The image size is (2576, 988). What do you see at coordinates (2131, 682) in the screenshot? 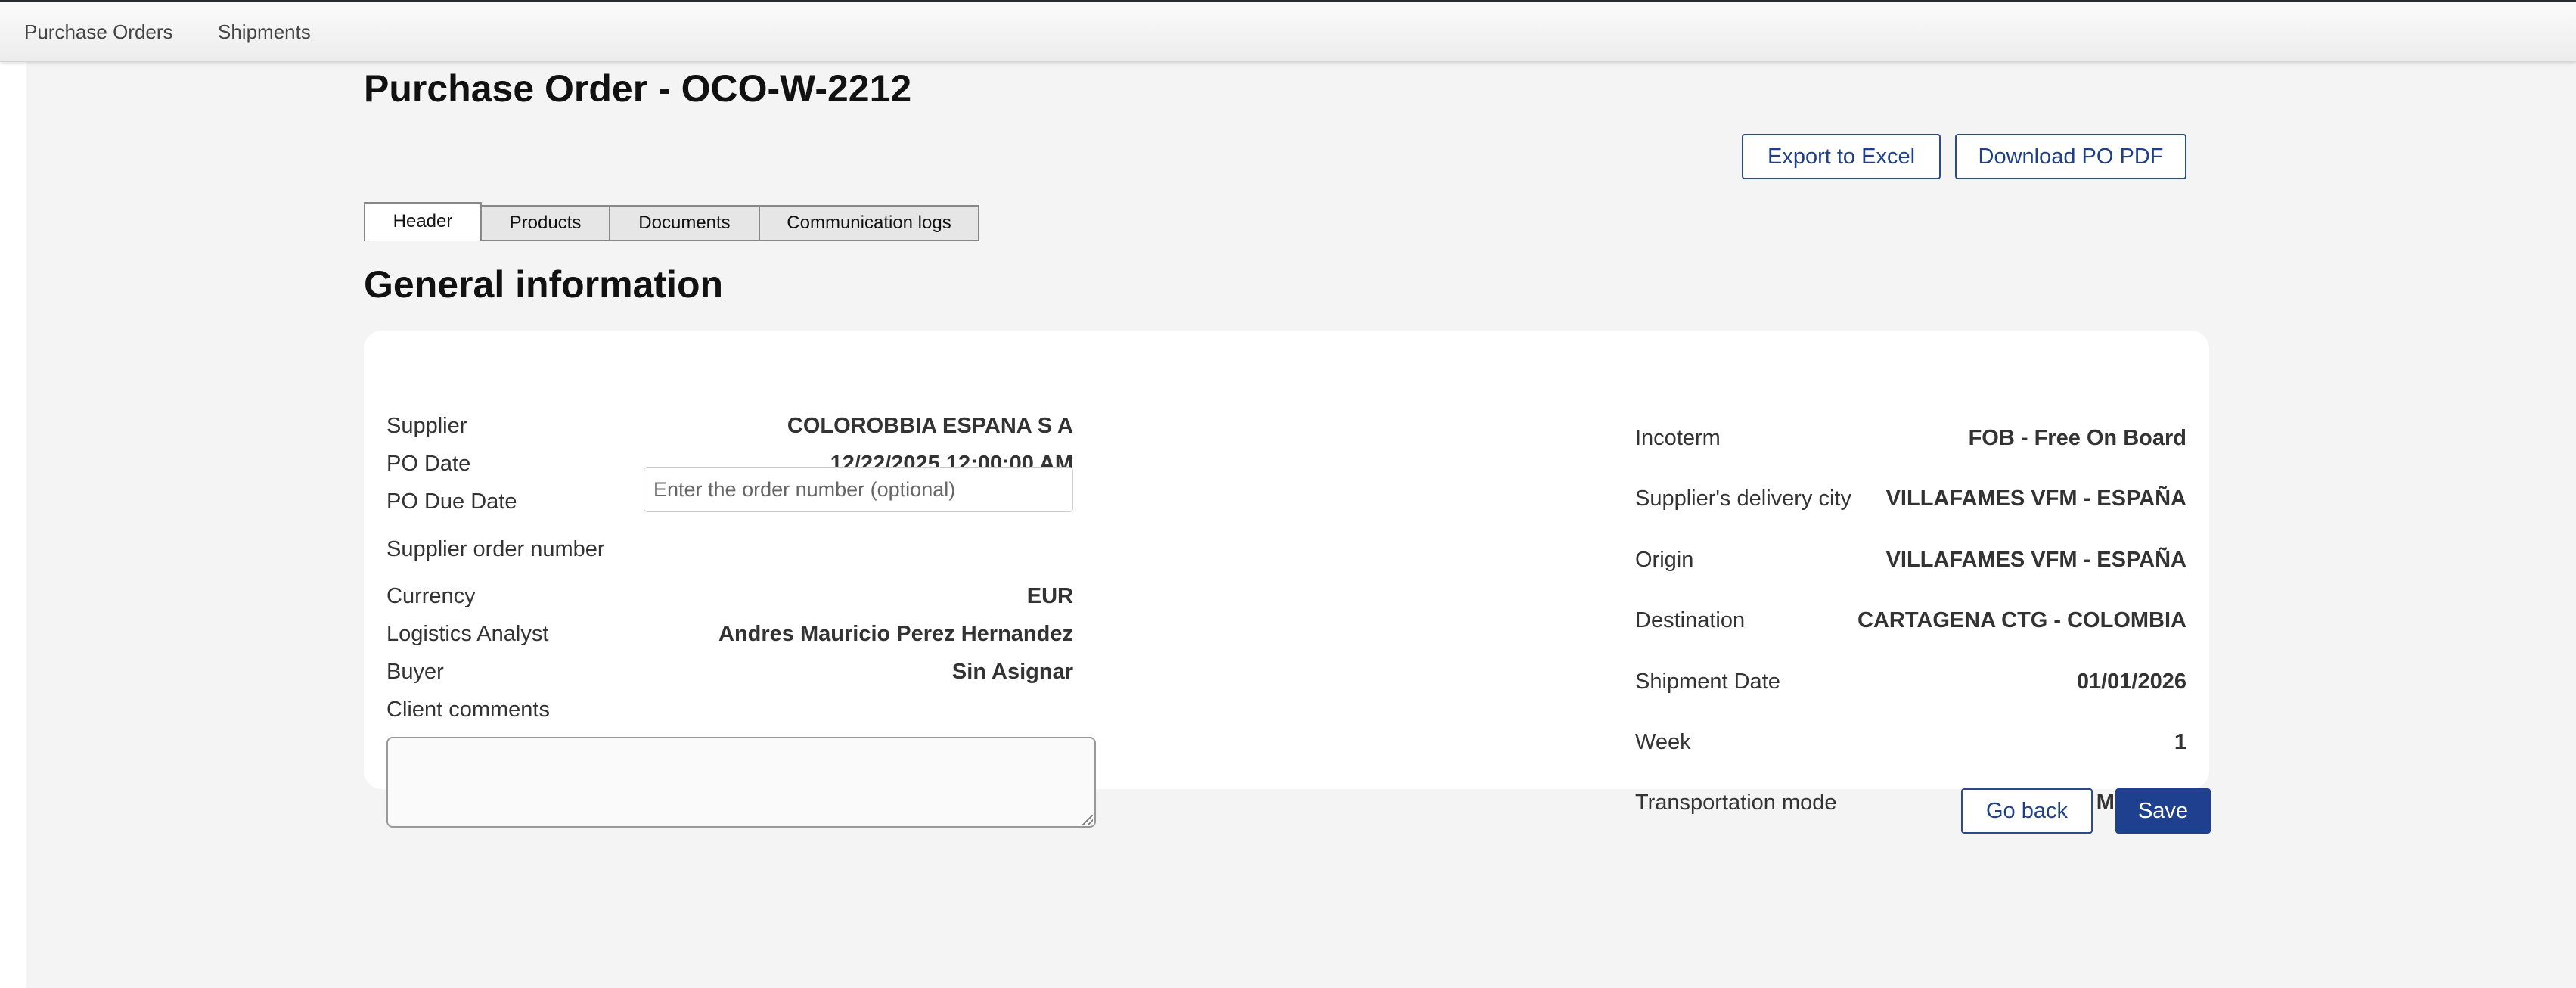
I see `shipment-date-value: 01/01/2026` at bounding box center [2131, 682].